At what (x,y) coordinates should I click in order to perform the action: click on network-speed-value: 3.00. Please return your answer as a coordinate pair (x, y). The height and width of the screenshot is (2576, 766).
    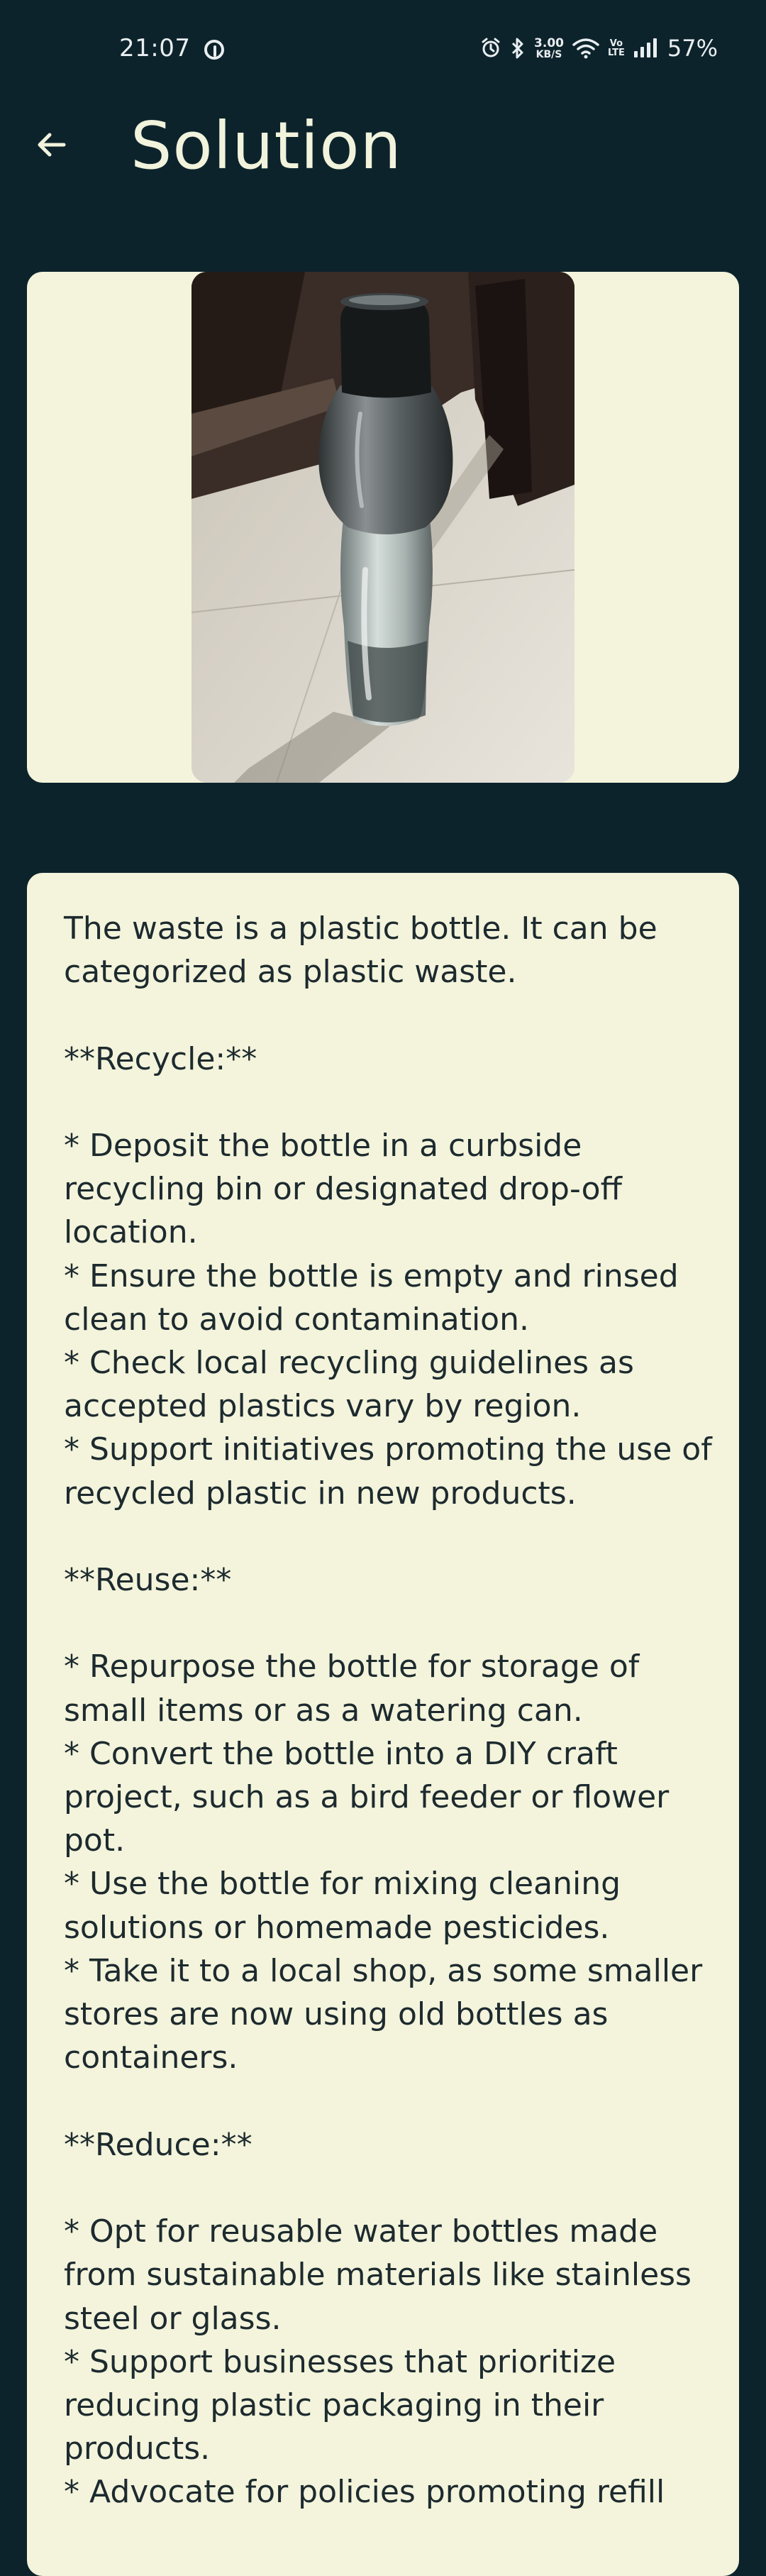
    Looking at the image, I should click on (549, 42).